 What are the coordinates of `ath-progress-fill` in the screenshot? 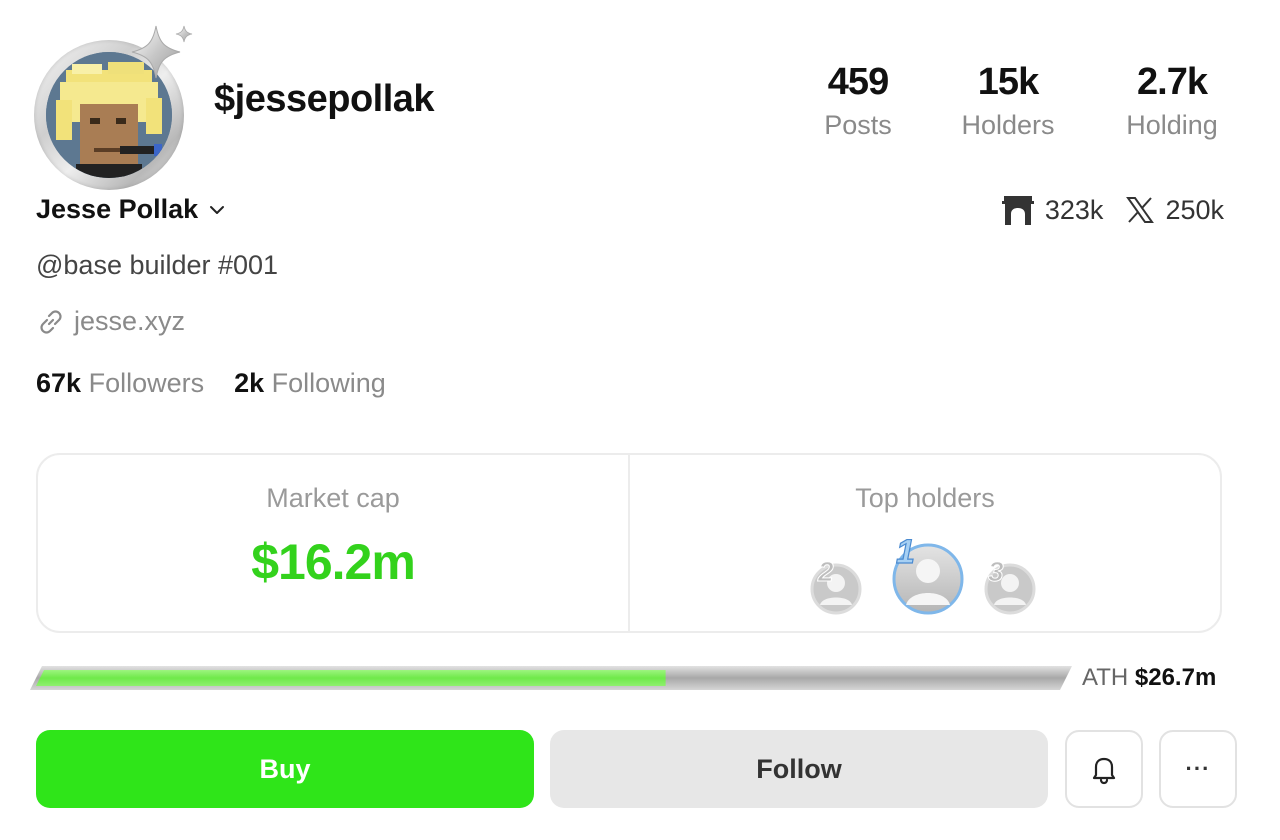 It's located at (351, 678).